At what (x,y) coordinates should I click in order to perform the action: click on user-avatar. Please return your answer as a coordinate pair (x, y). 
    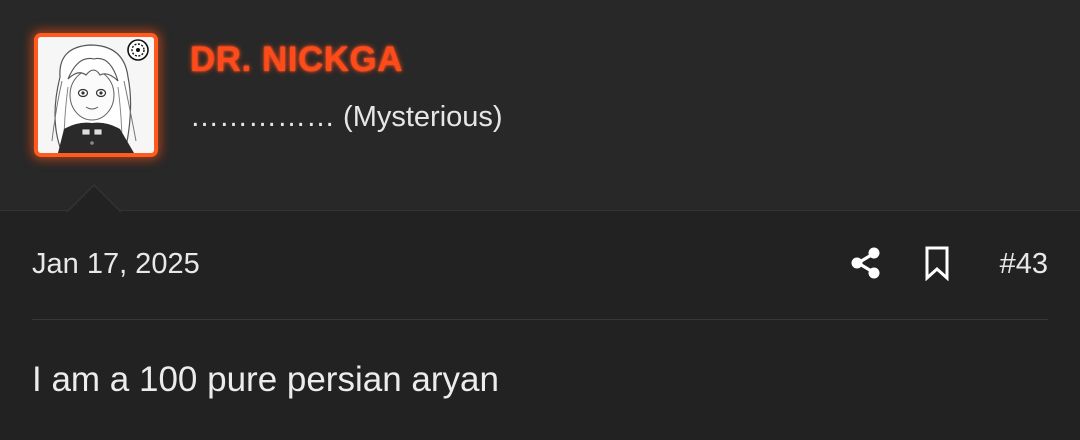
    Looking at the image, I should click on (96, 95).